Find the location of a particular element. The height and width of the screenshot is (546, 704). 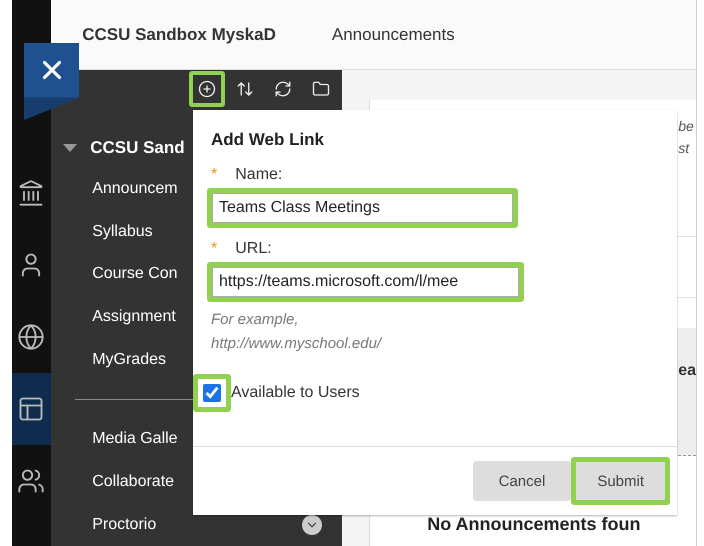

input-field: Teams Class Meetings is located at coordinates (362, 208).